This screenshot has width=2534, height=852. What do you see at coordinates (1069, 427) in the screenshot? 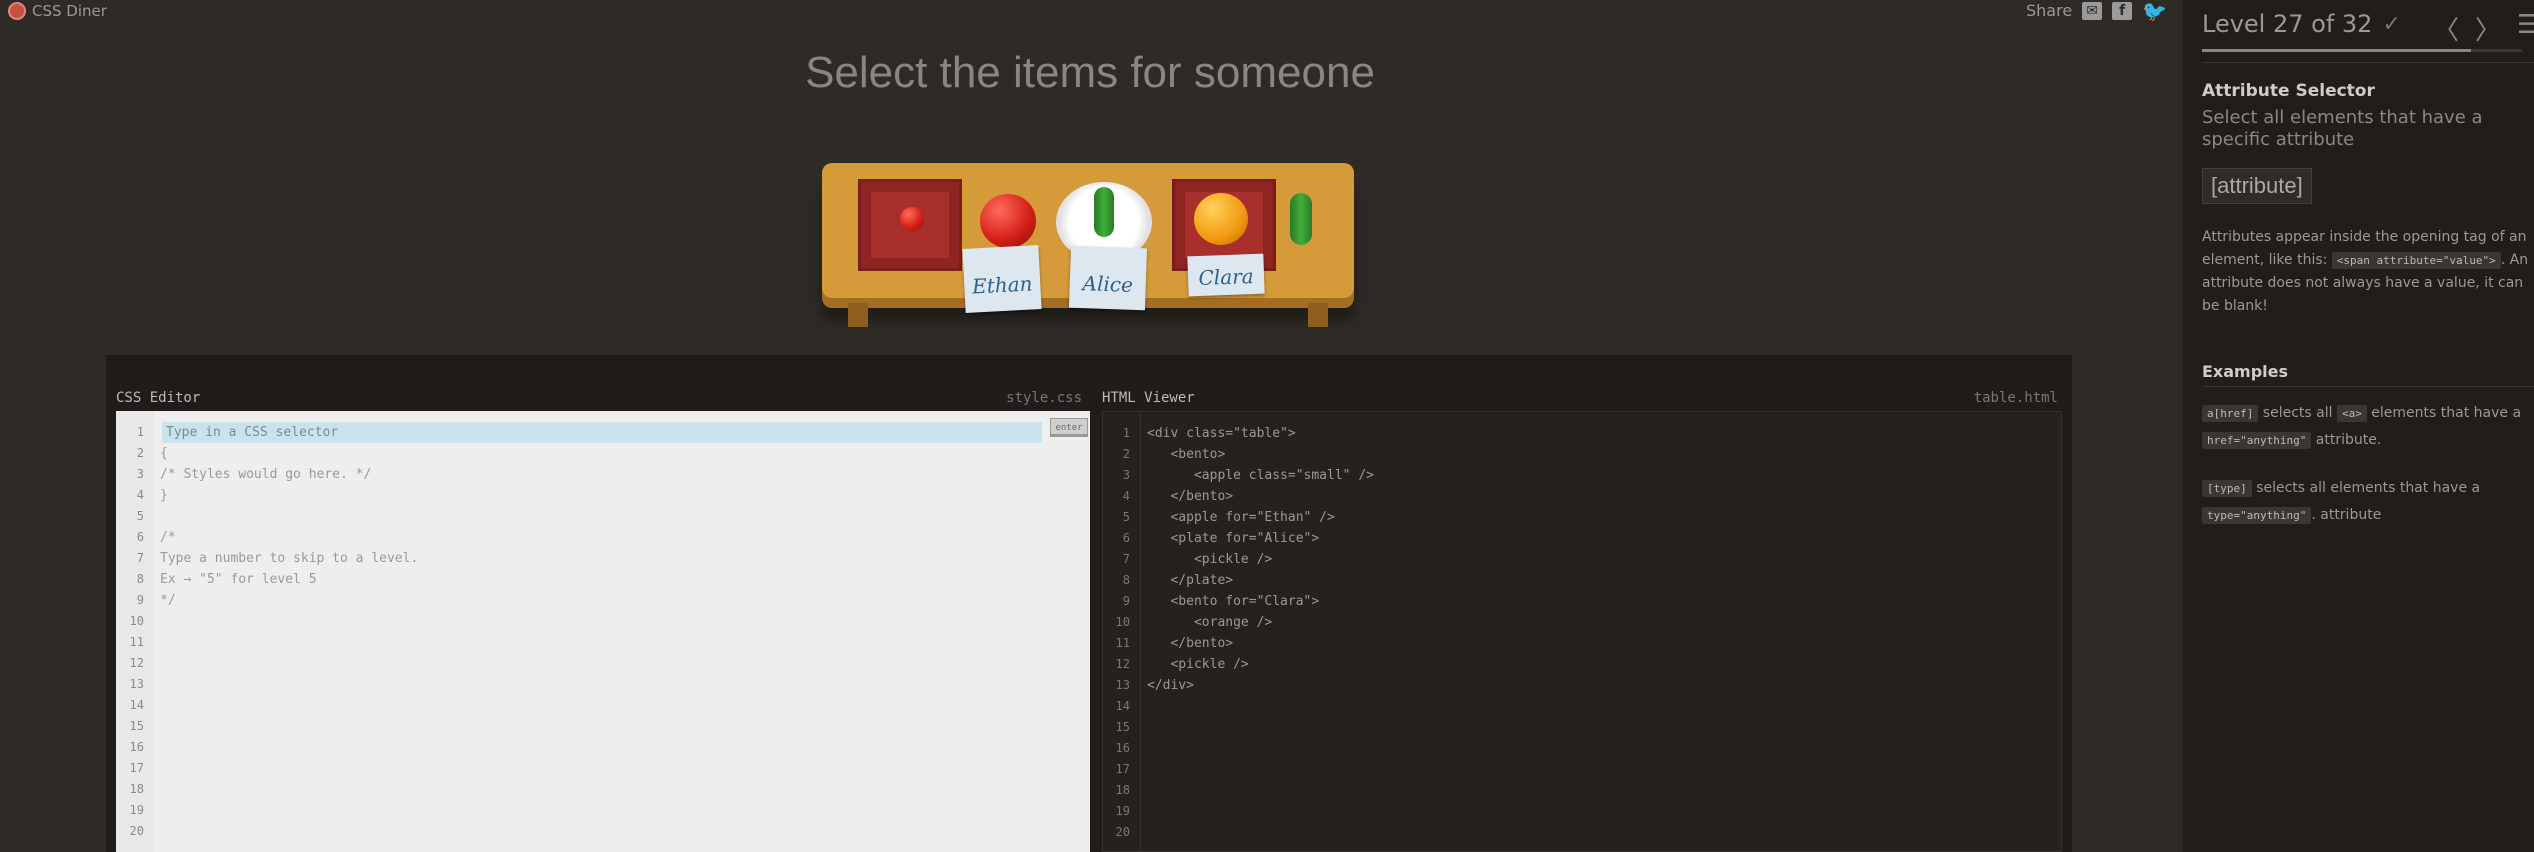
I see `enter-button: enter` at bounding box center [1069, 427].